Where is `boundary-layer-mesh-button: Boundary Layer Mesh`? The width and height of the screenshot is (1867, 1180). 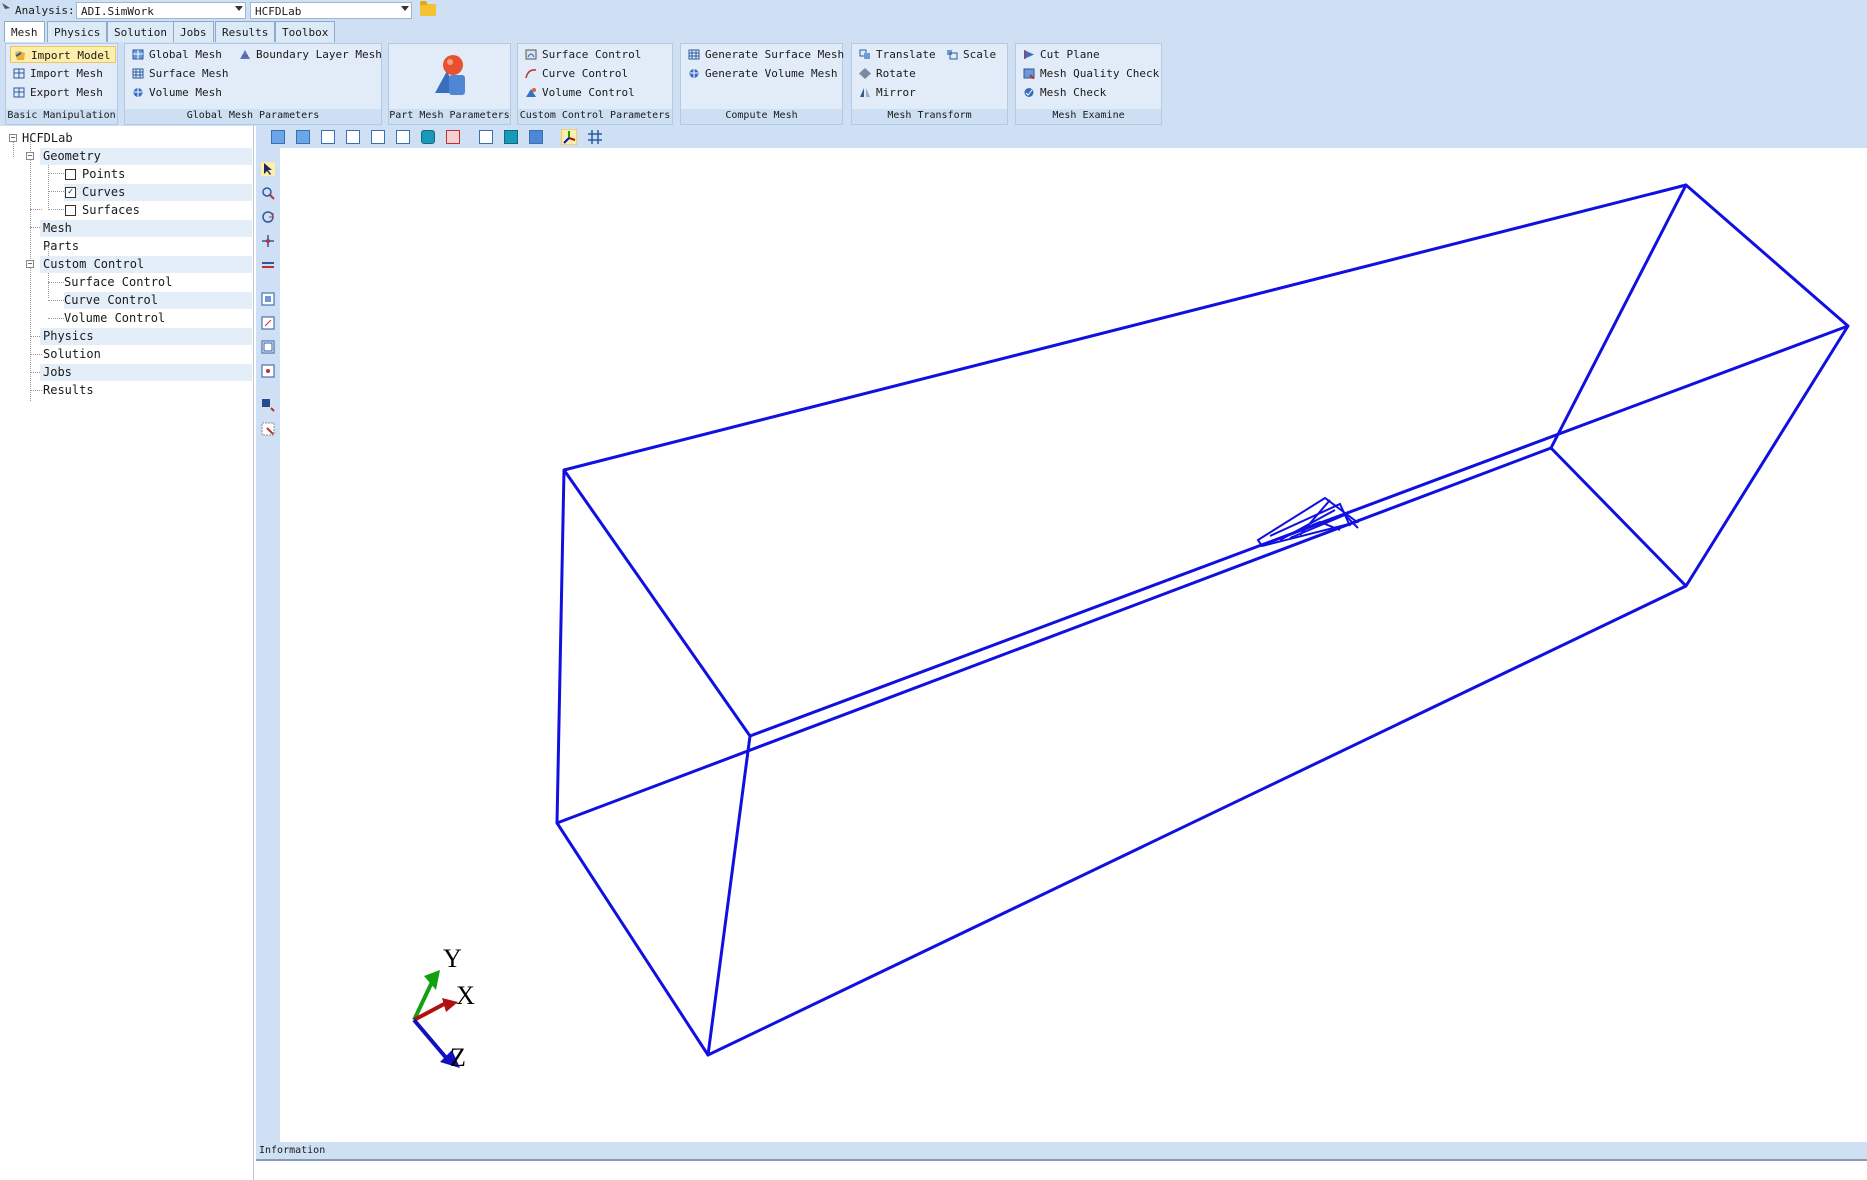
boundary-layer-mesh-button: Boundary Layer Mesh is located at coordinates (310, 54).